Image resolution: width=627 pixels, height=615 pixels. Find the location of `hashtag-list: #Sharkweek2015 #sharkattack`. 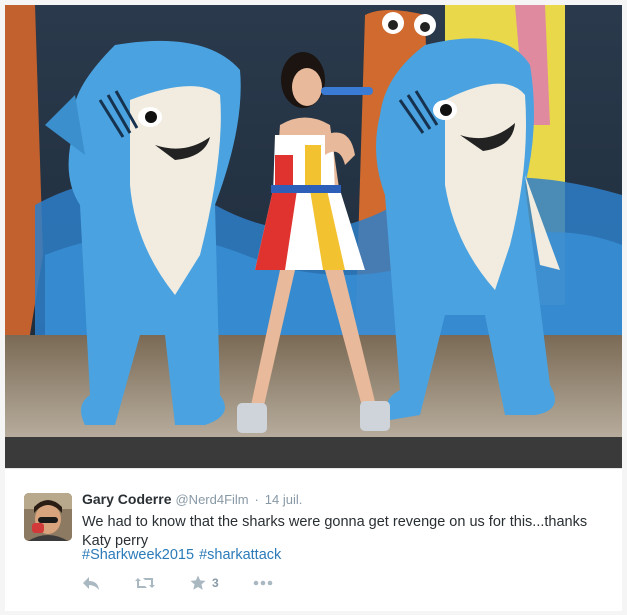

hashtag-list: #Sharkweek2015 #sharkattack is located at coordinates (184, 555).